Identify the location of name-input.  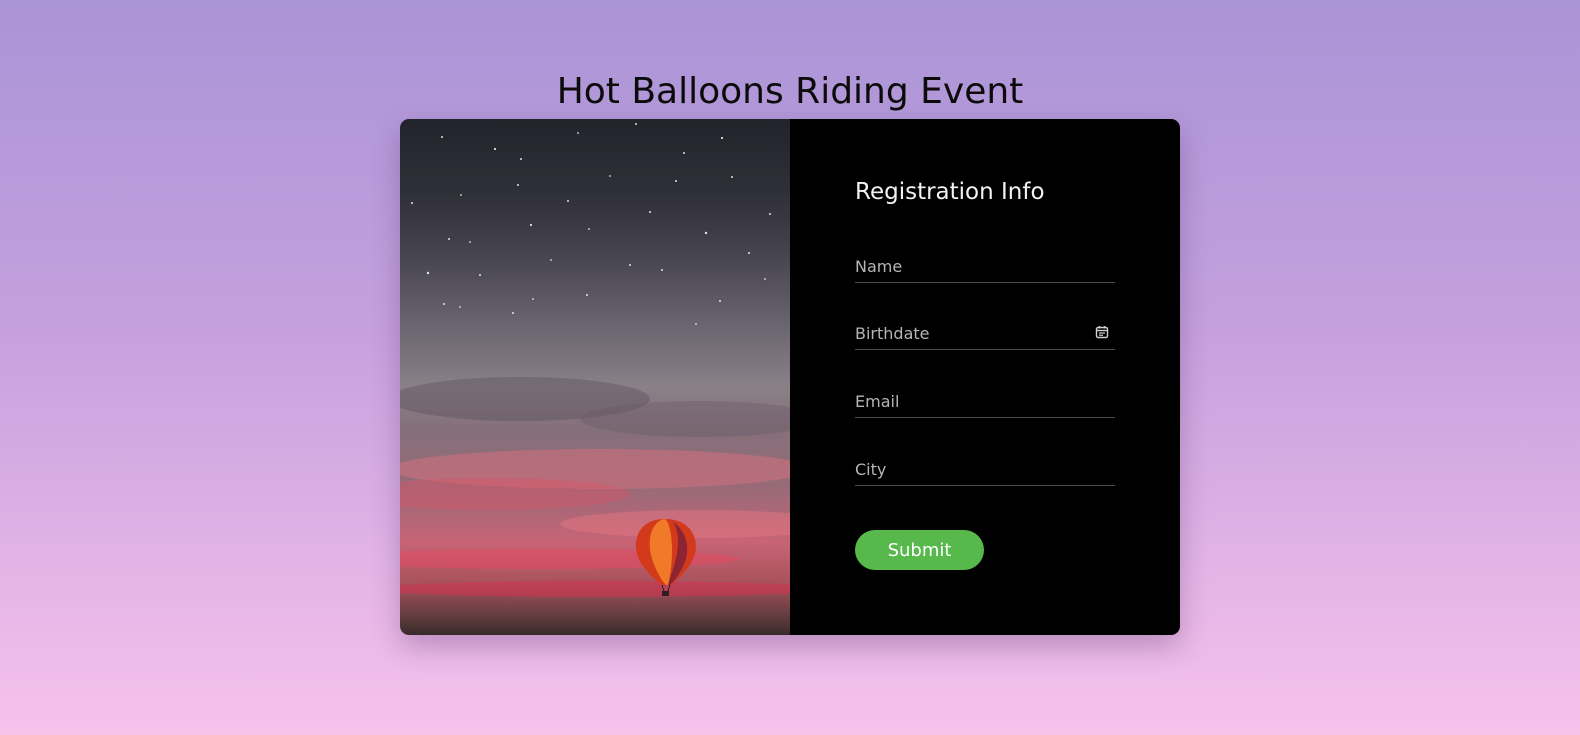
(985, 266).